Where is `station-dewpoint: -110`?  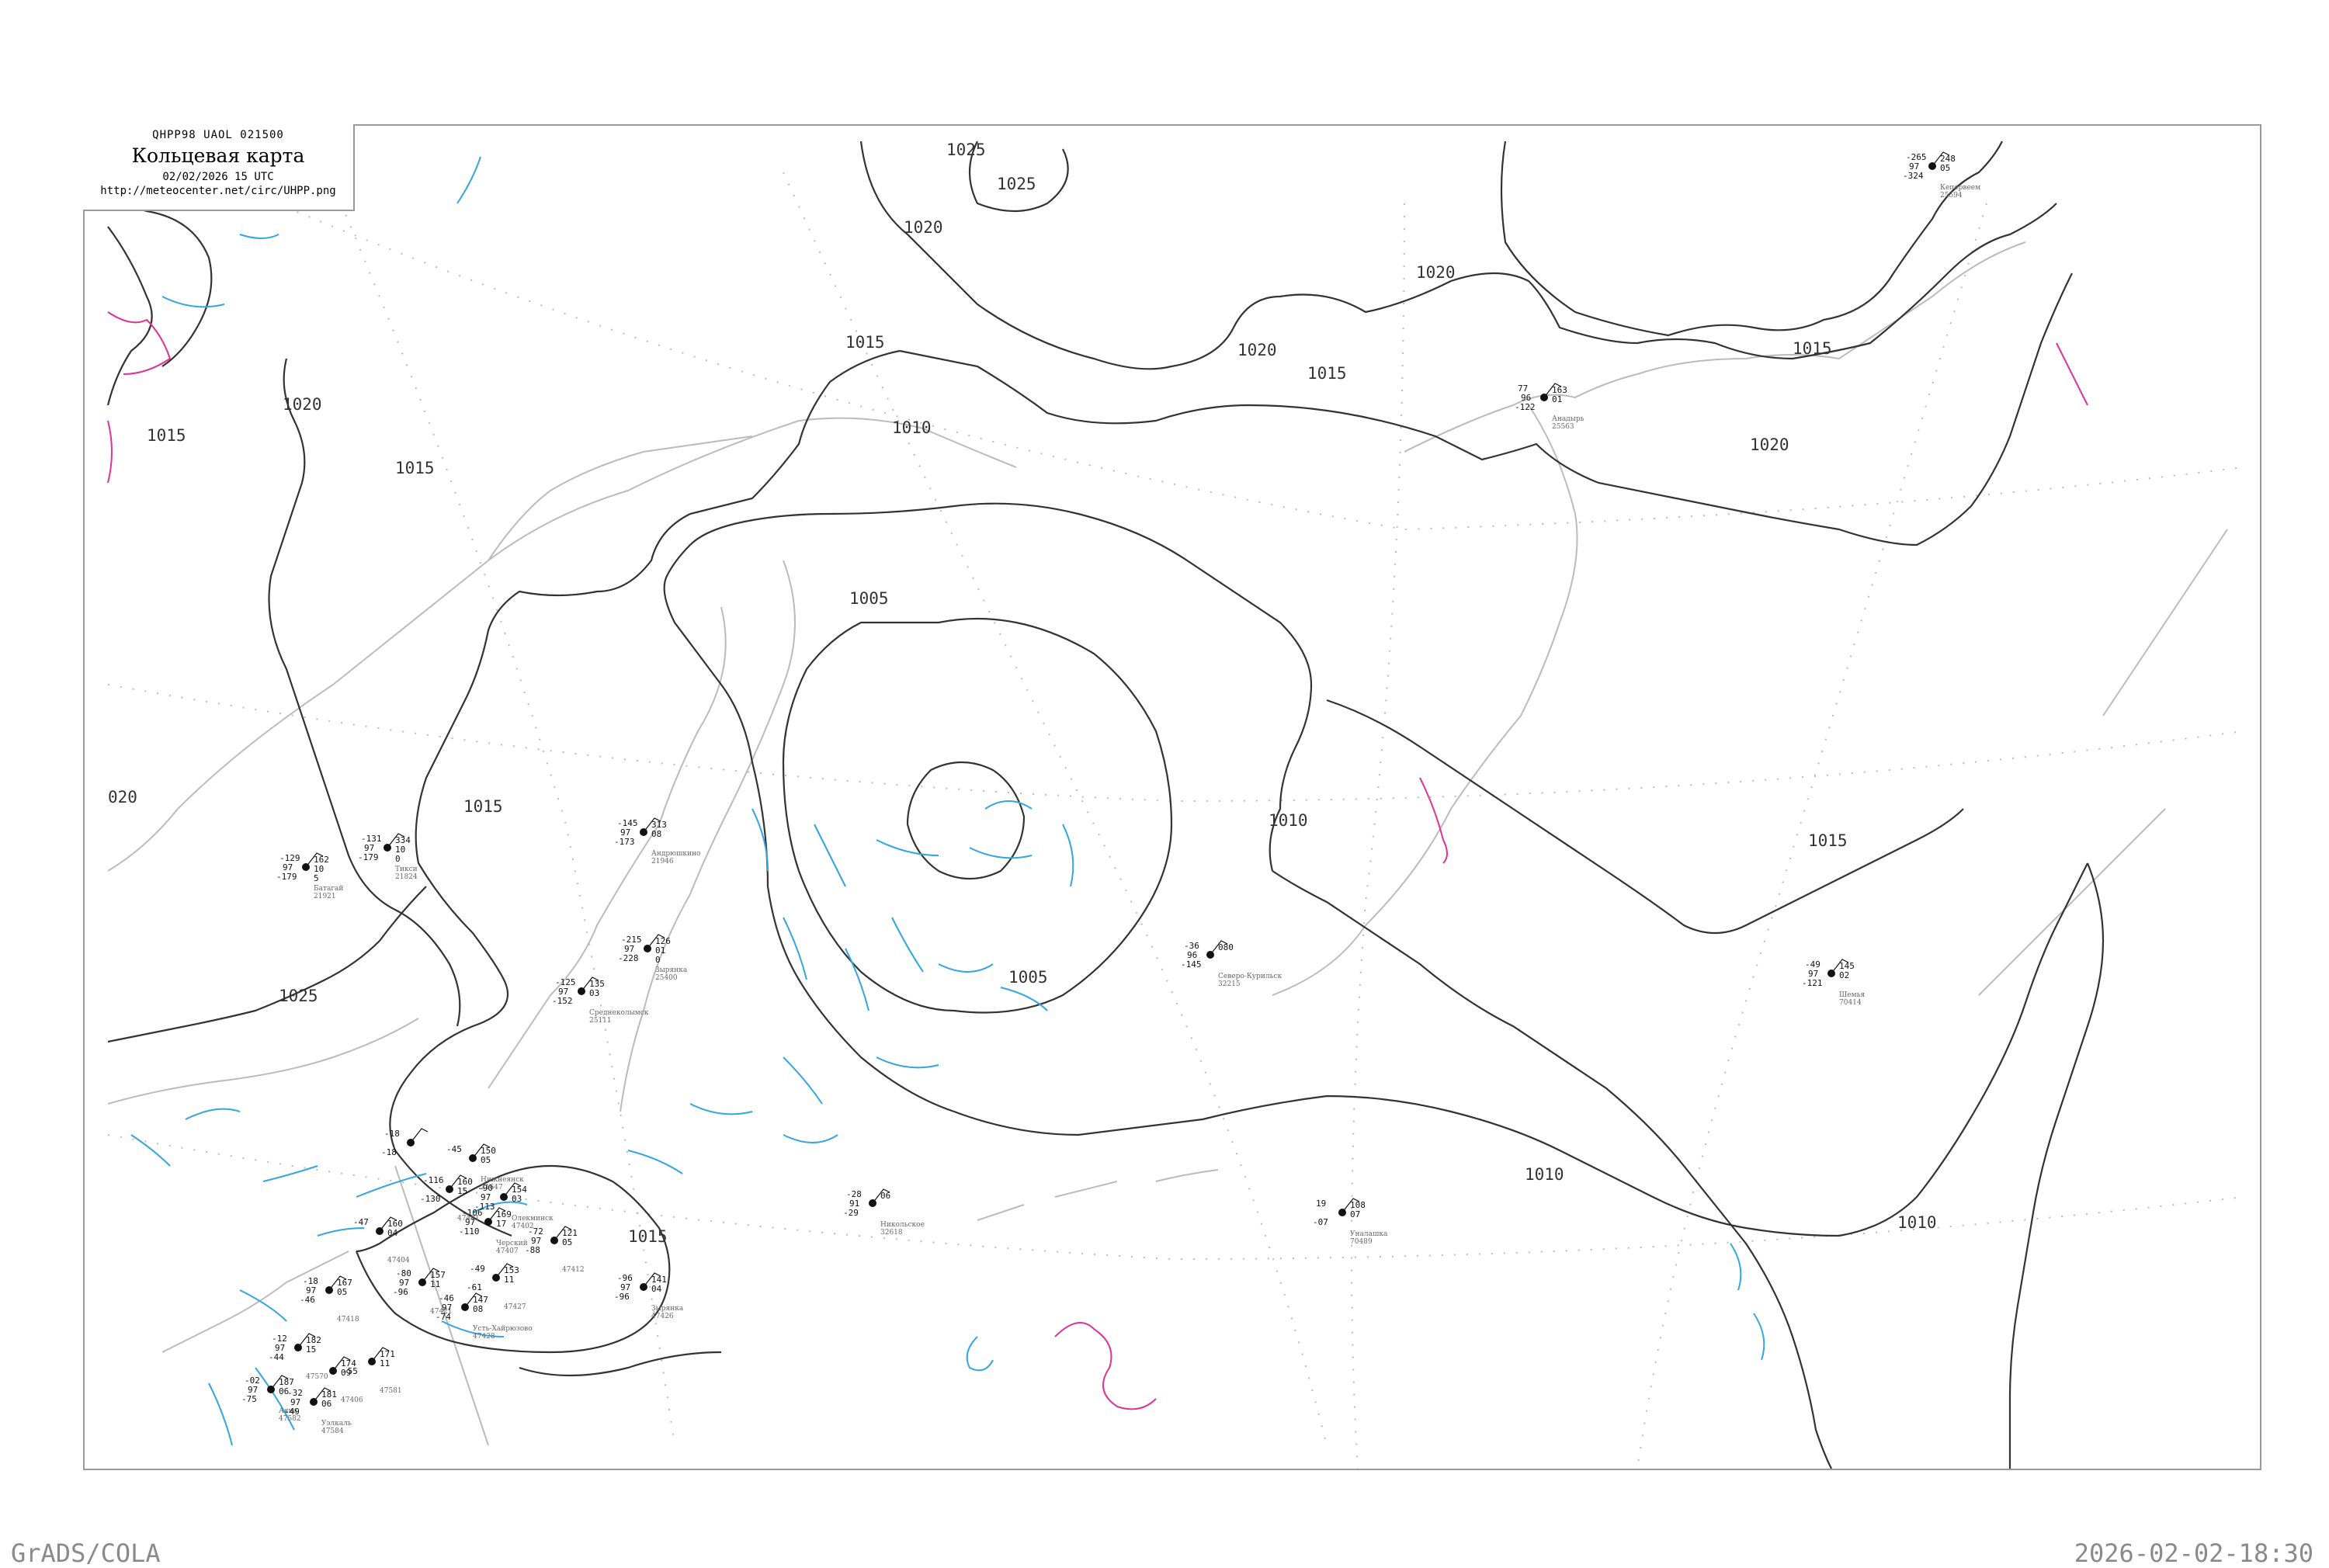 station-dewpoint: -110 is located at coordinates (469, 1231).